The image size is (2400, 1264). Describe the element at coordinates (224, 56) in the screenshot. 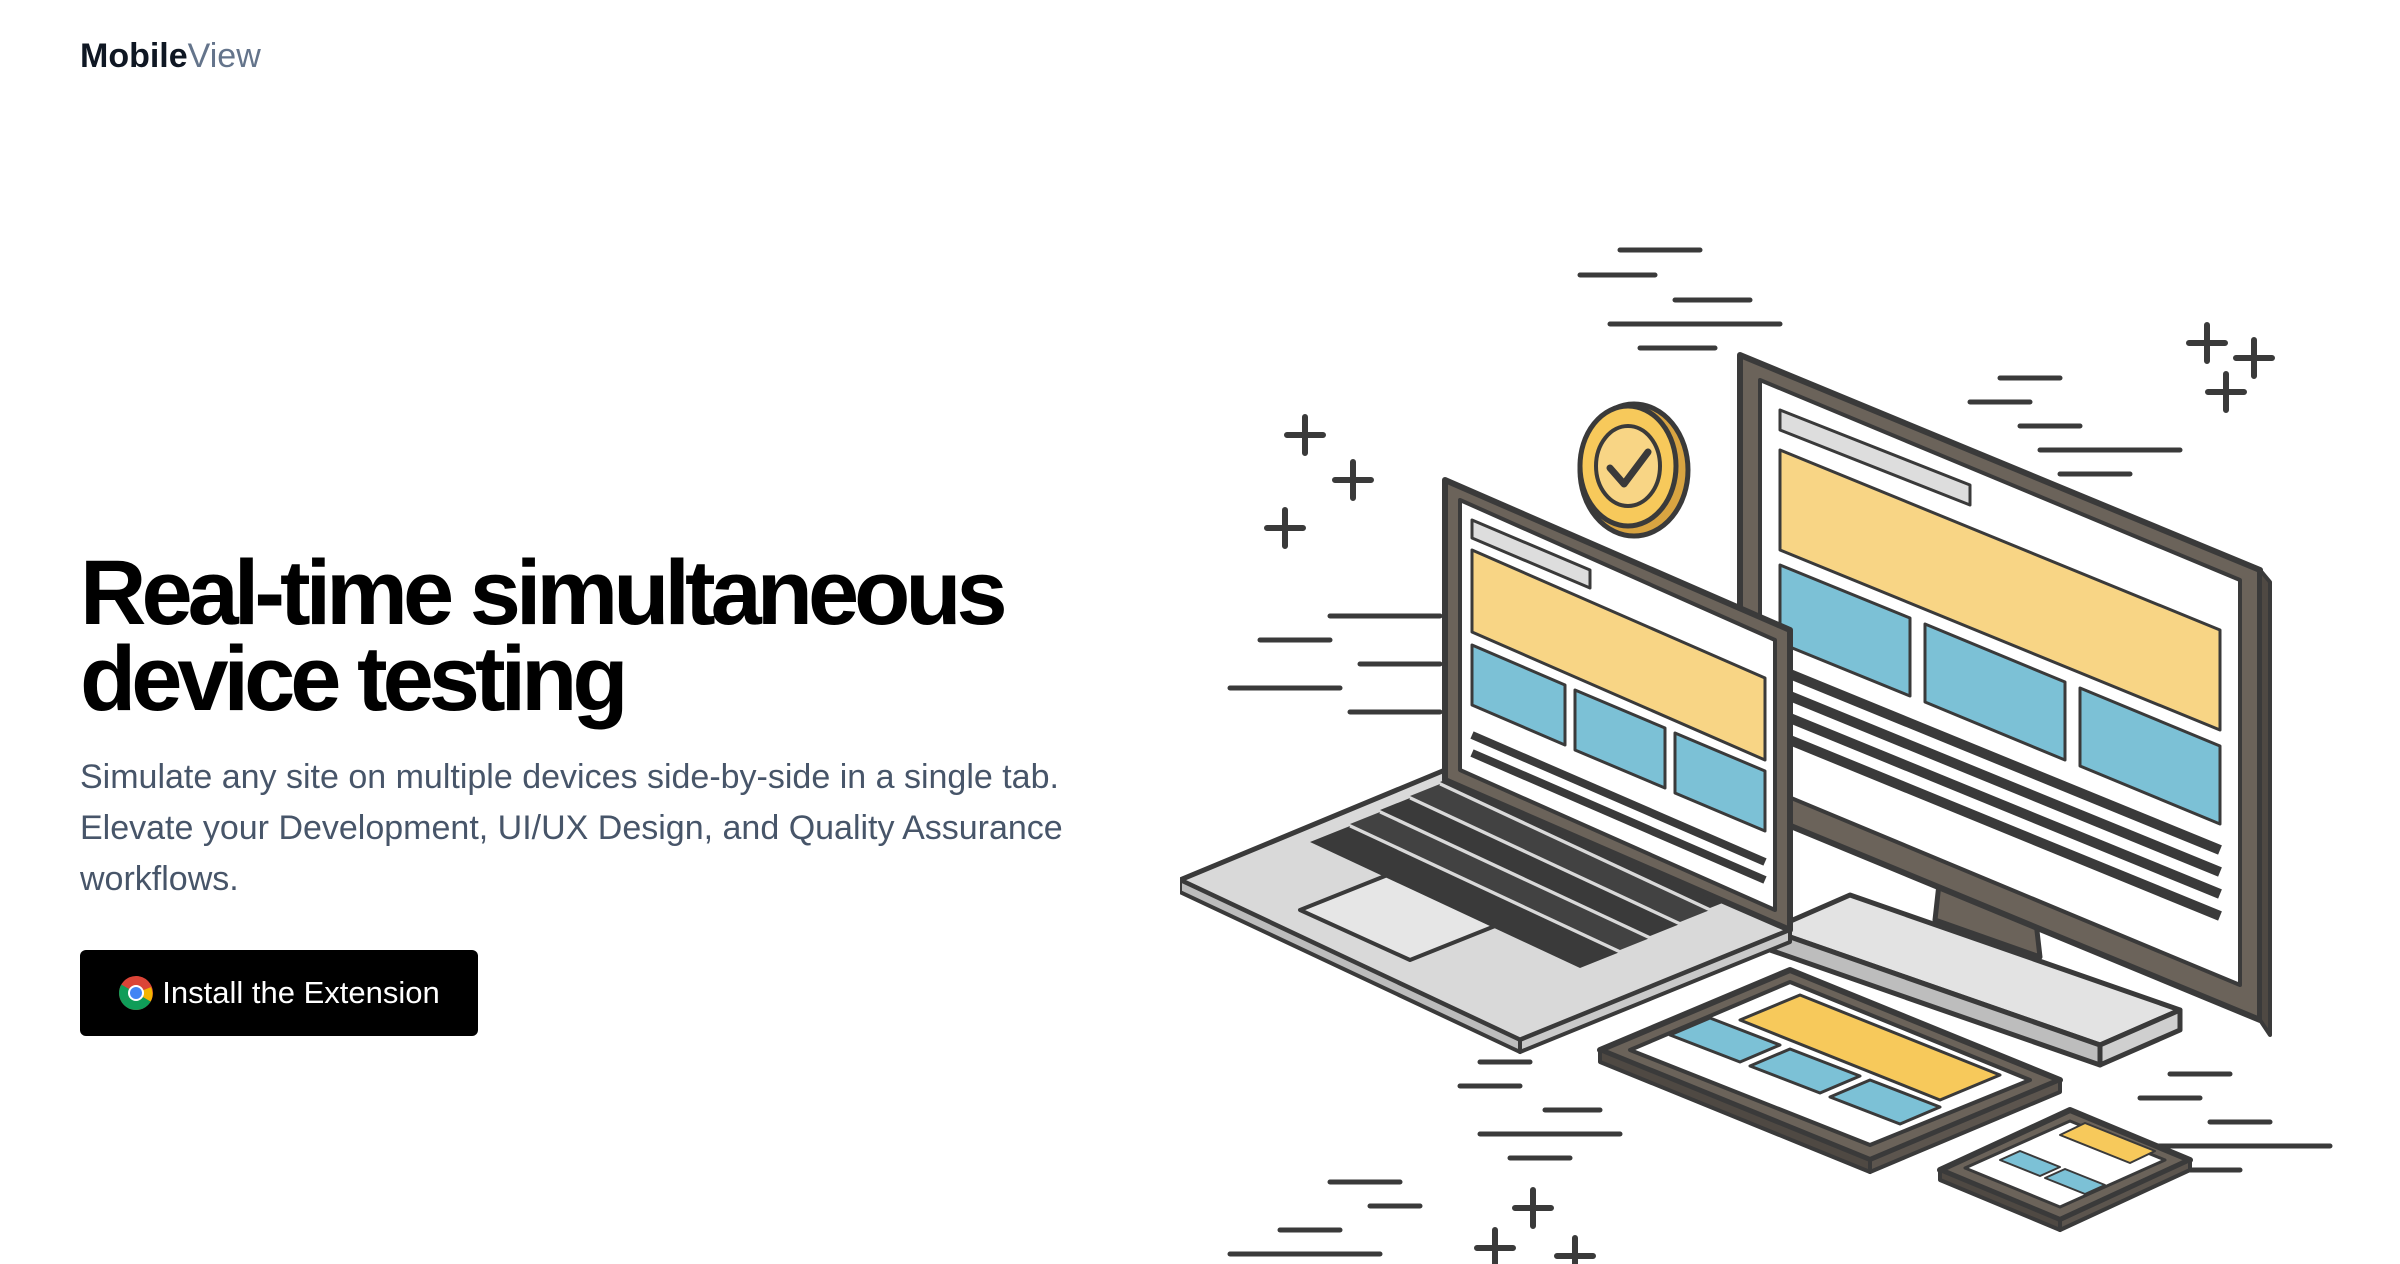

I see `logo-light-text: View` at that location.